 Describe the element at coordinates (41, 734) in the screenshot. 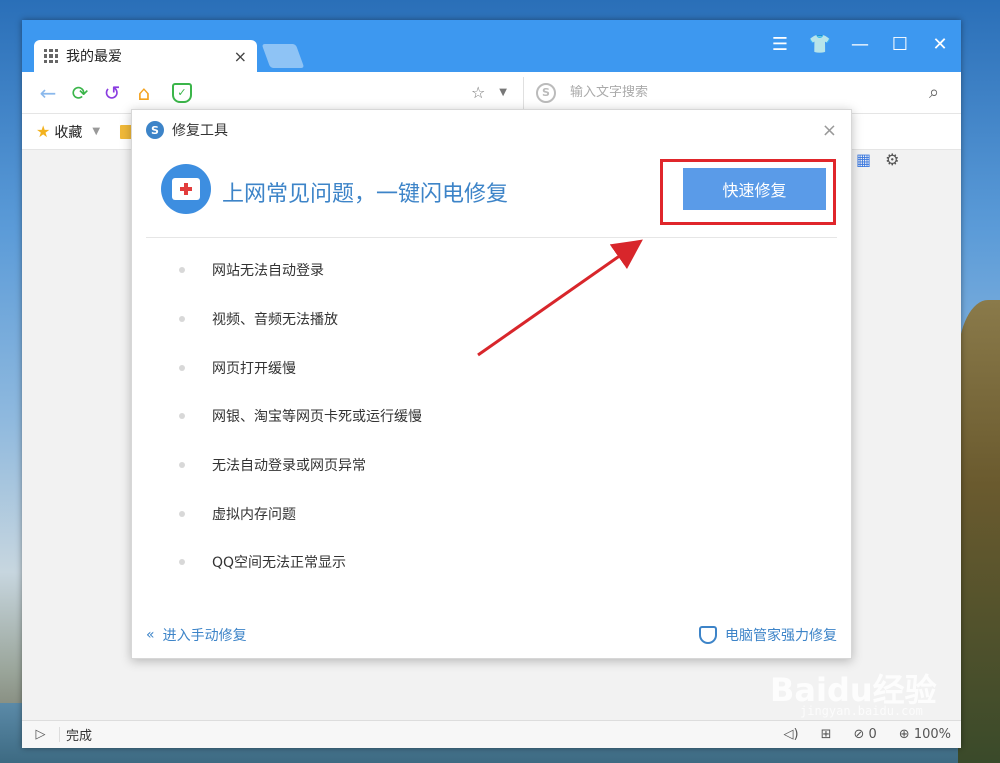

I see `sidebar-toggle-icon: ▷` at that location.